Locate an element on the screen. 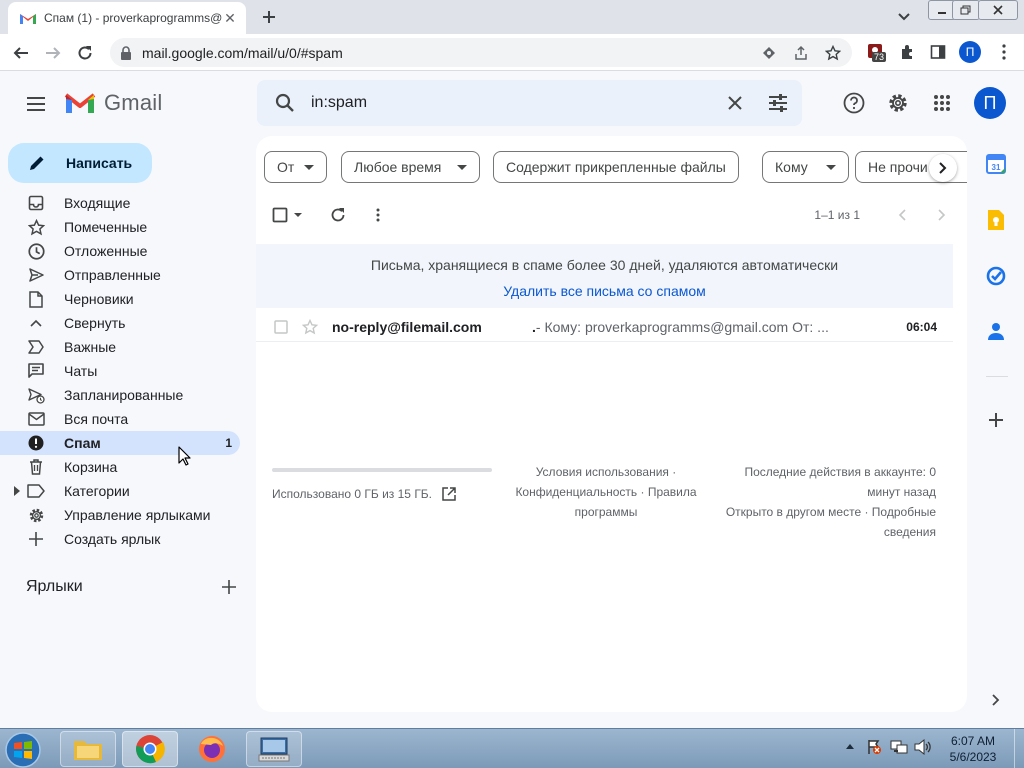  search-options-icon is located at coordinates (778, 103).